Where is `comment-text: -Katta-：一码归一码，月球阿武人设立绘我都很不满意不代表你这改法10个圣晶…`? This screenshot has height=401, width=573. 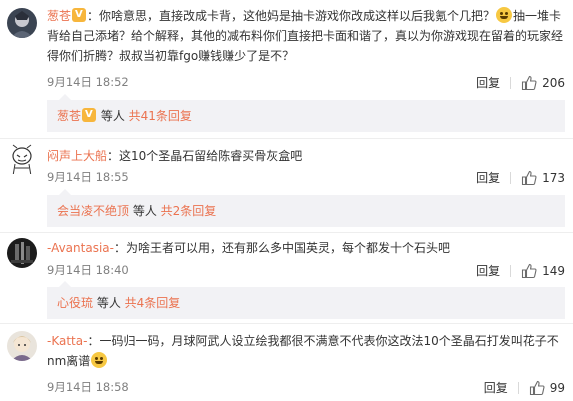
comment-text: -Katta-：一码归一码，月球阿武人设立绘我都很不满意不代表你这改法10个圣晶… is located at coordinates (303, 351).